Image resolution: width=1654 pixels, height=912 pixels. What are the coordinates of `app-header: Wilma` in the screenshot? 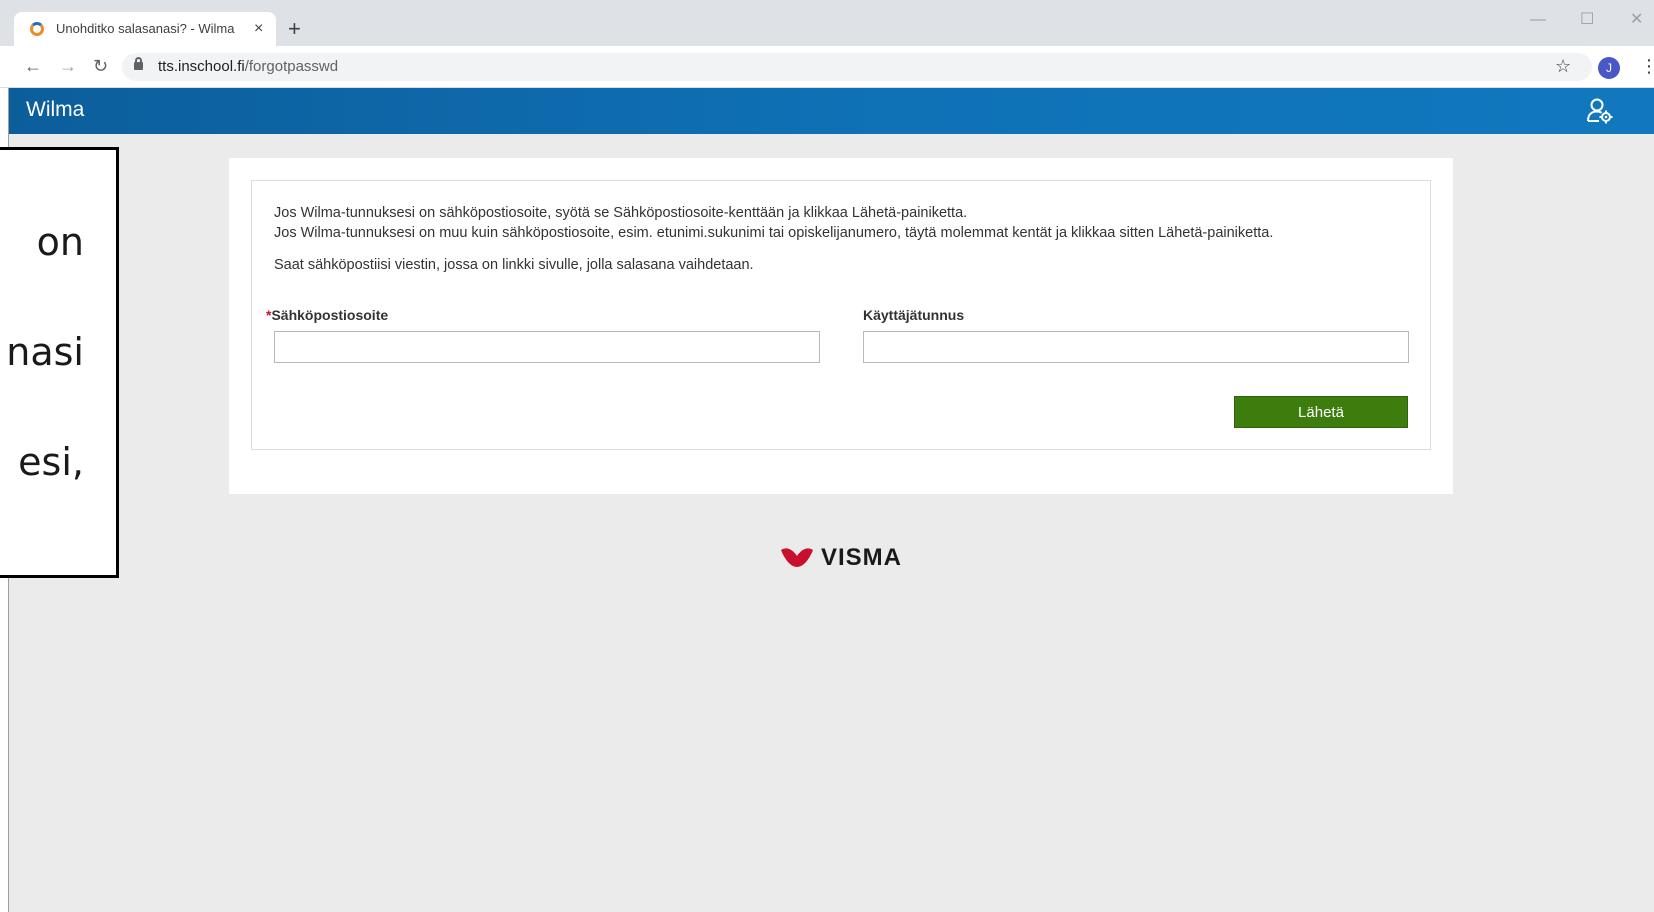 It's located at (831, 111).